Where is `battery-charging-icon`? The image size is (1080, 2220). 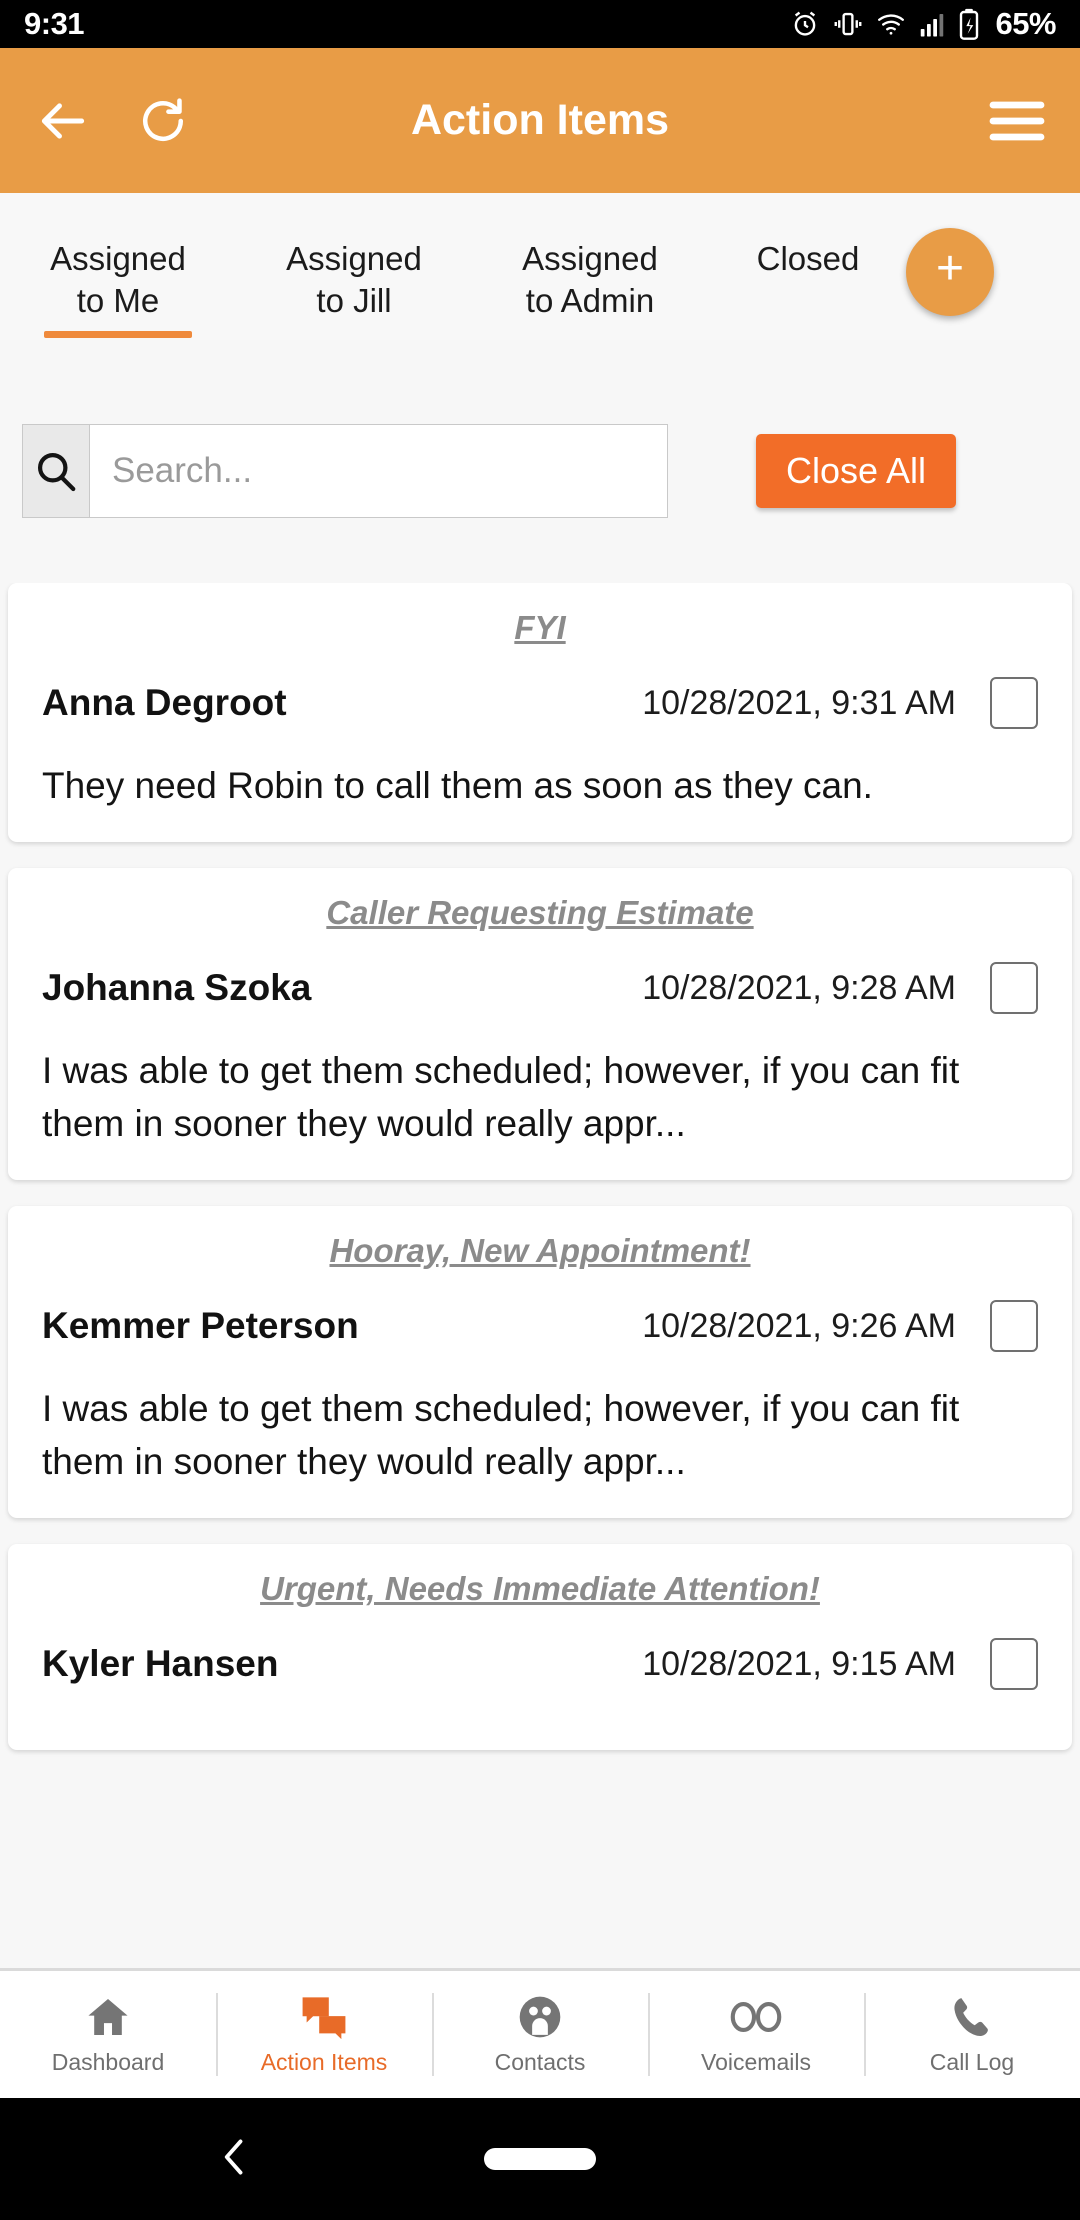 battery-charging-icon is located at coordinates (969, 24).